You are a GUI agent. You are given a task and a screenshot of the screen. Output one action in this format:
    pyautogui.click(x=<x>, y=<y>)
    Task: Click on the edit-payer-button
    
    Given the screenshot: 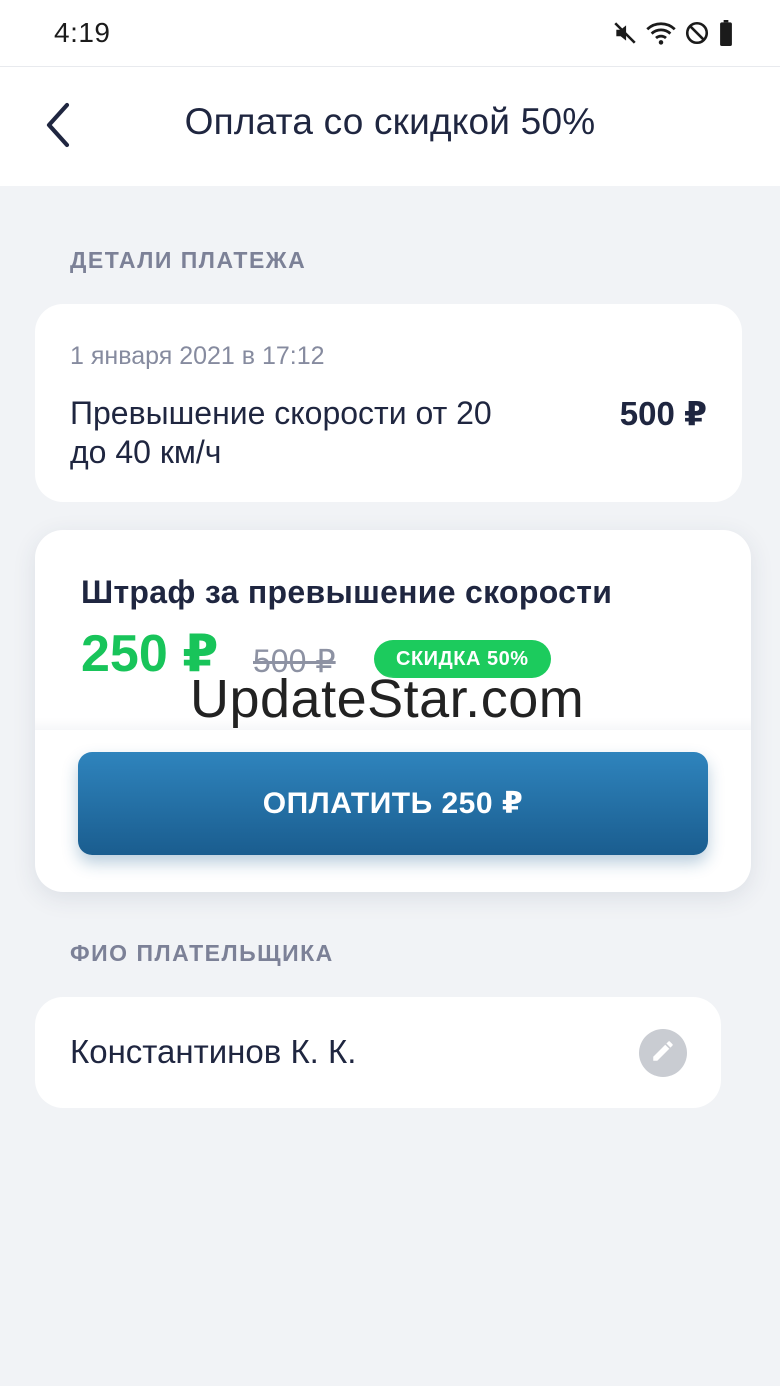 What is the action you would take?
    pyautogui.click(x=663, y=1053)
    